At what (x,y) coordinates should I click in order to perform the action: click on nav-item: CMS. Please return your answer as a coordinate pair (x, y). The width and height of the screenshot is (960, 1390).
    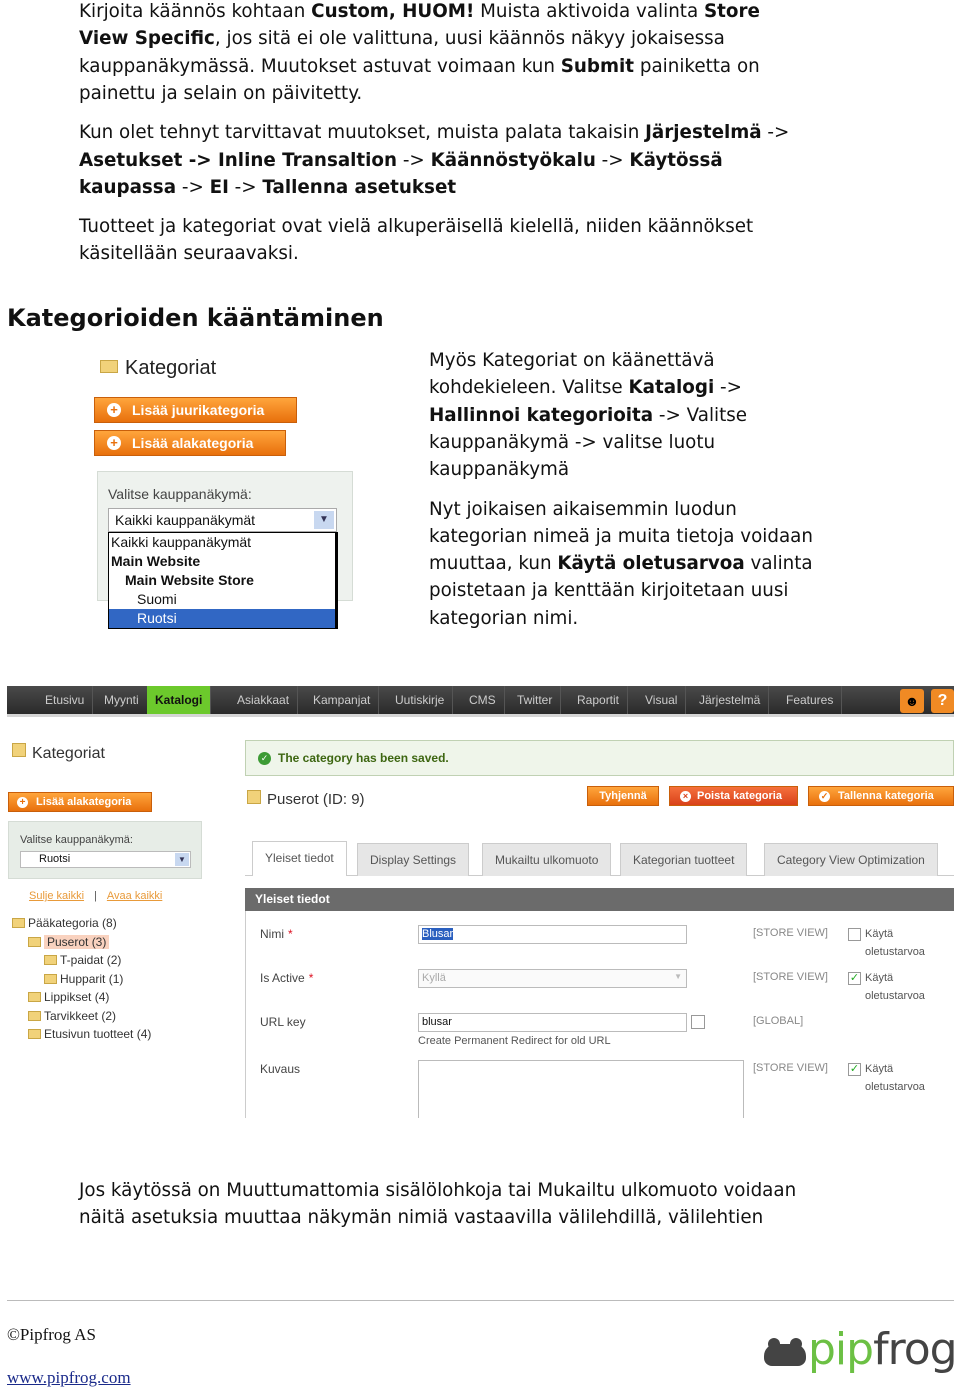
    Looking at the image, I should click on (483, 700).